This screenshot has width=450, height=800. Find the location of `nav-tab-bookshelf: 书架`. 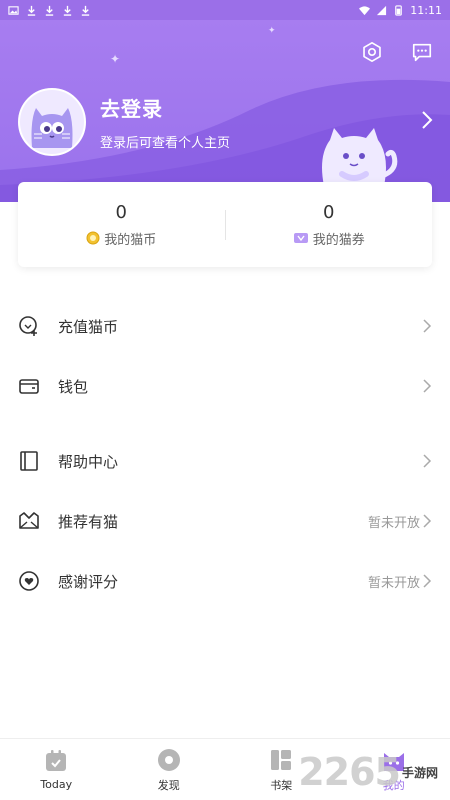

nav-tab-bookshelf: 书架 is located at coordinates (281, 769).